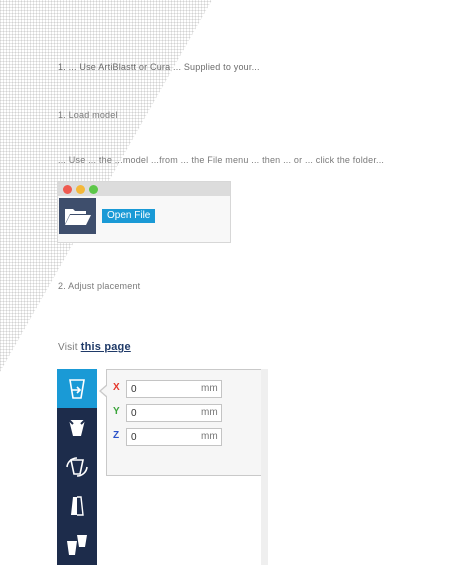 This screenshot has width=460, height=569. What do you see at coordinates (116, 411) in the screenshot?
I see `y-axis-label: Y` at bounding box center [116, 411].